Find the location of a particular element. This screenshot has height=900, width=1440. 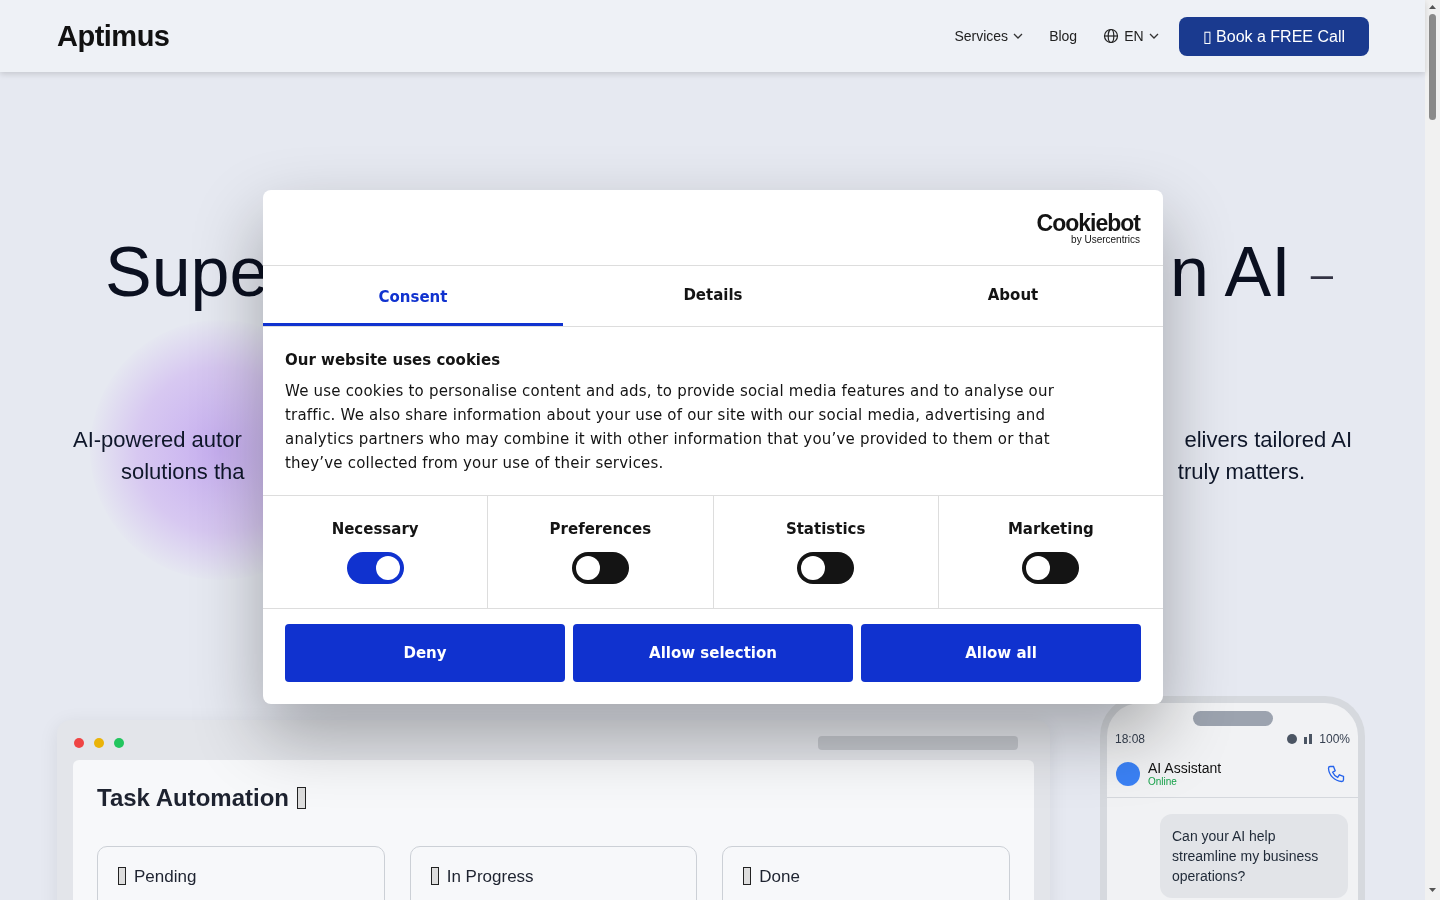

phone-icon is located at coordinates (1336, 773).